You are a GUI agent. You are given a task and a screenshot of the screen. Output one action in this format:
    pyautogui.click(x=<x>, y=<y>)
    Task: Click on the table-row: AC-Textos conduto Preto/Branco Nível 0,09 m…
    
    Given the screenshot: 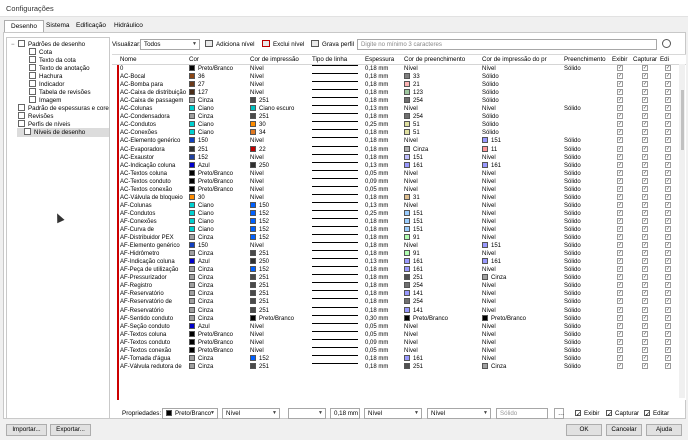 What is the action you would take?
    pyautogui.click(x=399, y=181)
    